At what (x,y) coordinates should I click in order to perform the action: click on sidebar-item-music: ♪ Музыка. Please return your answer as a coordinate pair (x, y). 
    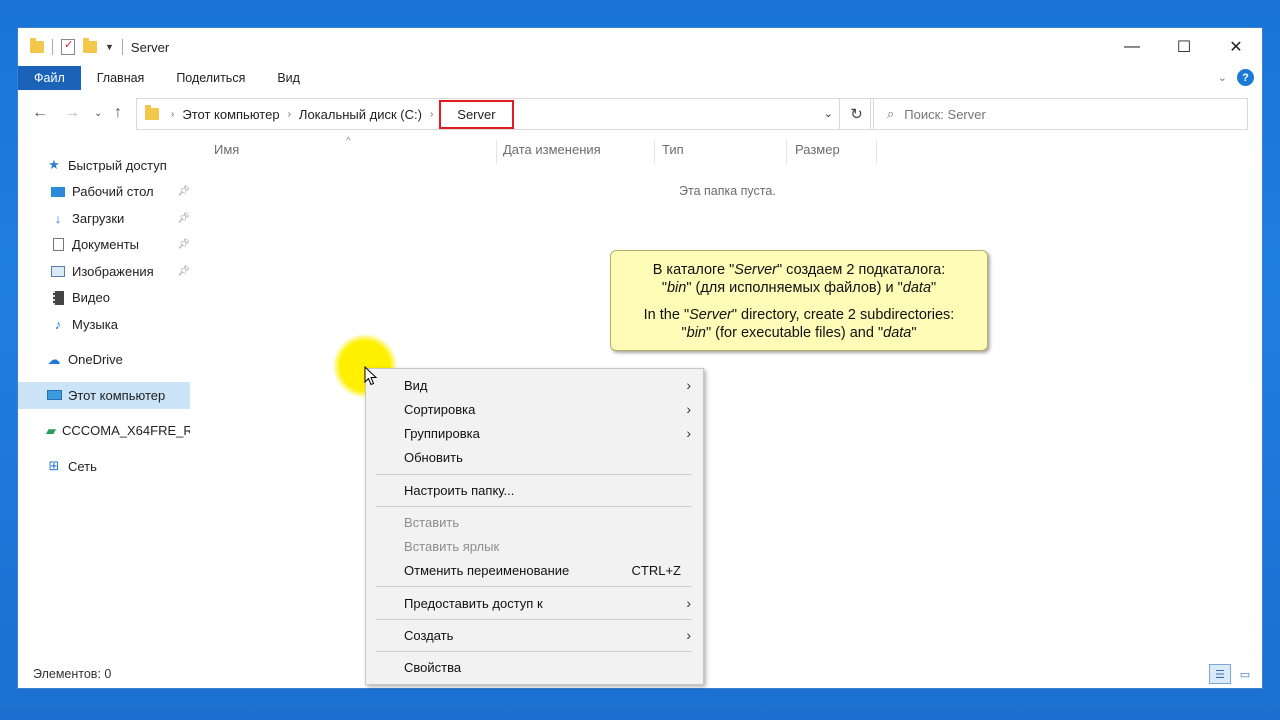
    Looking at the image, I should click on (105, 324).